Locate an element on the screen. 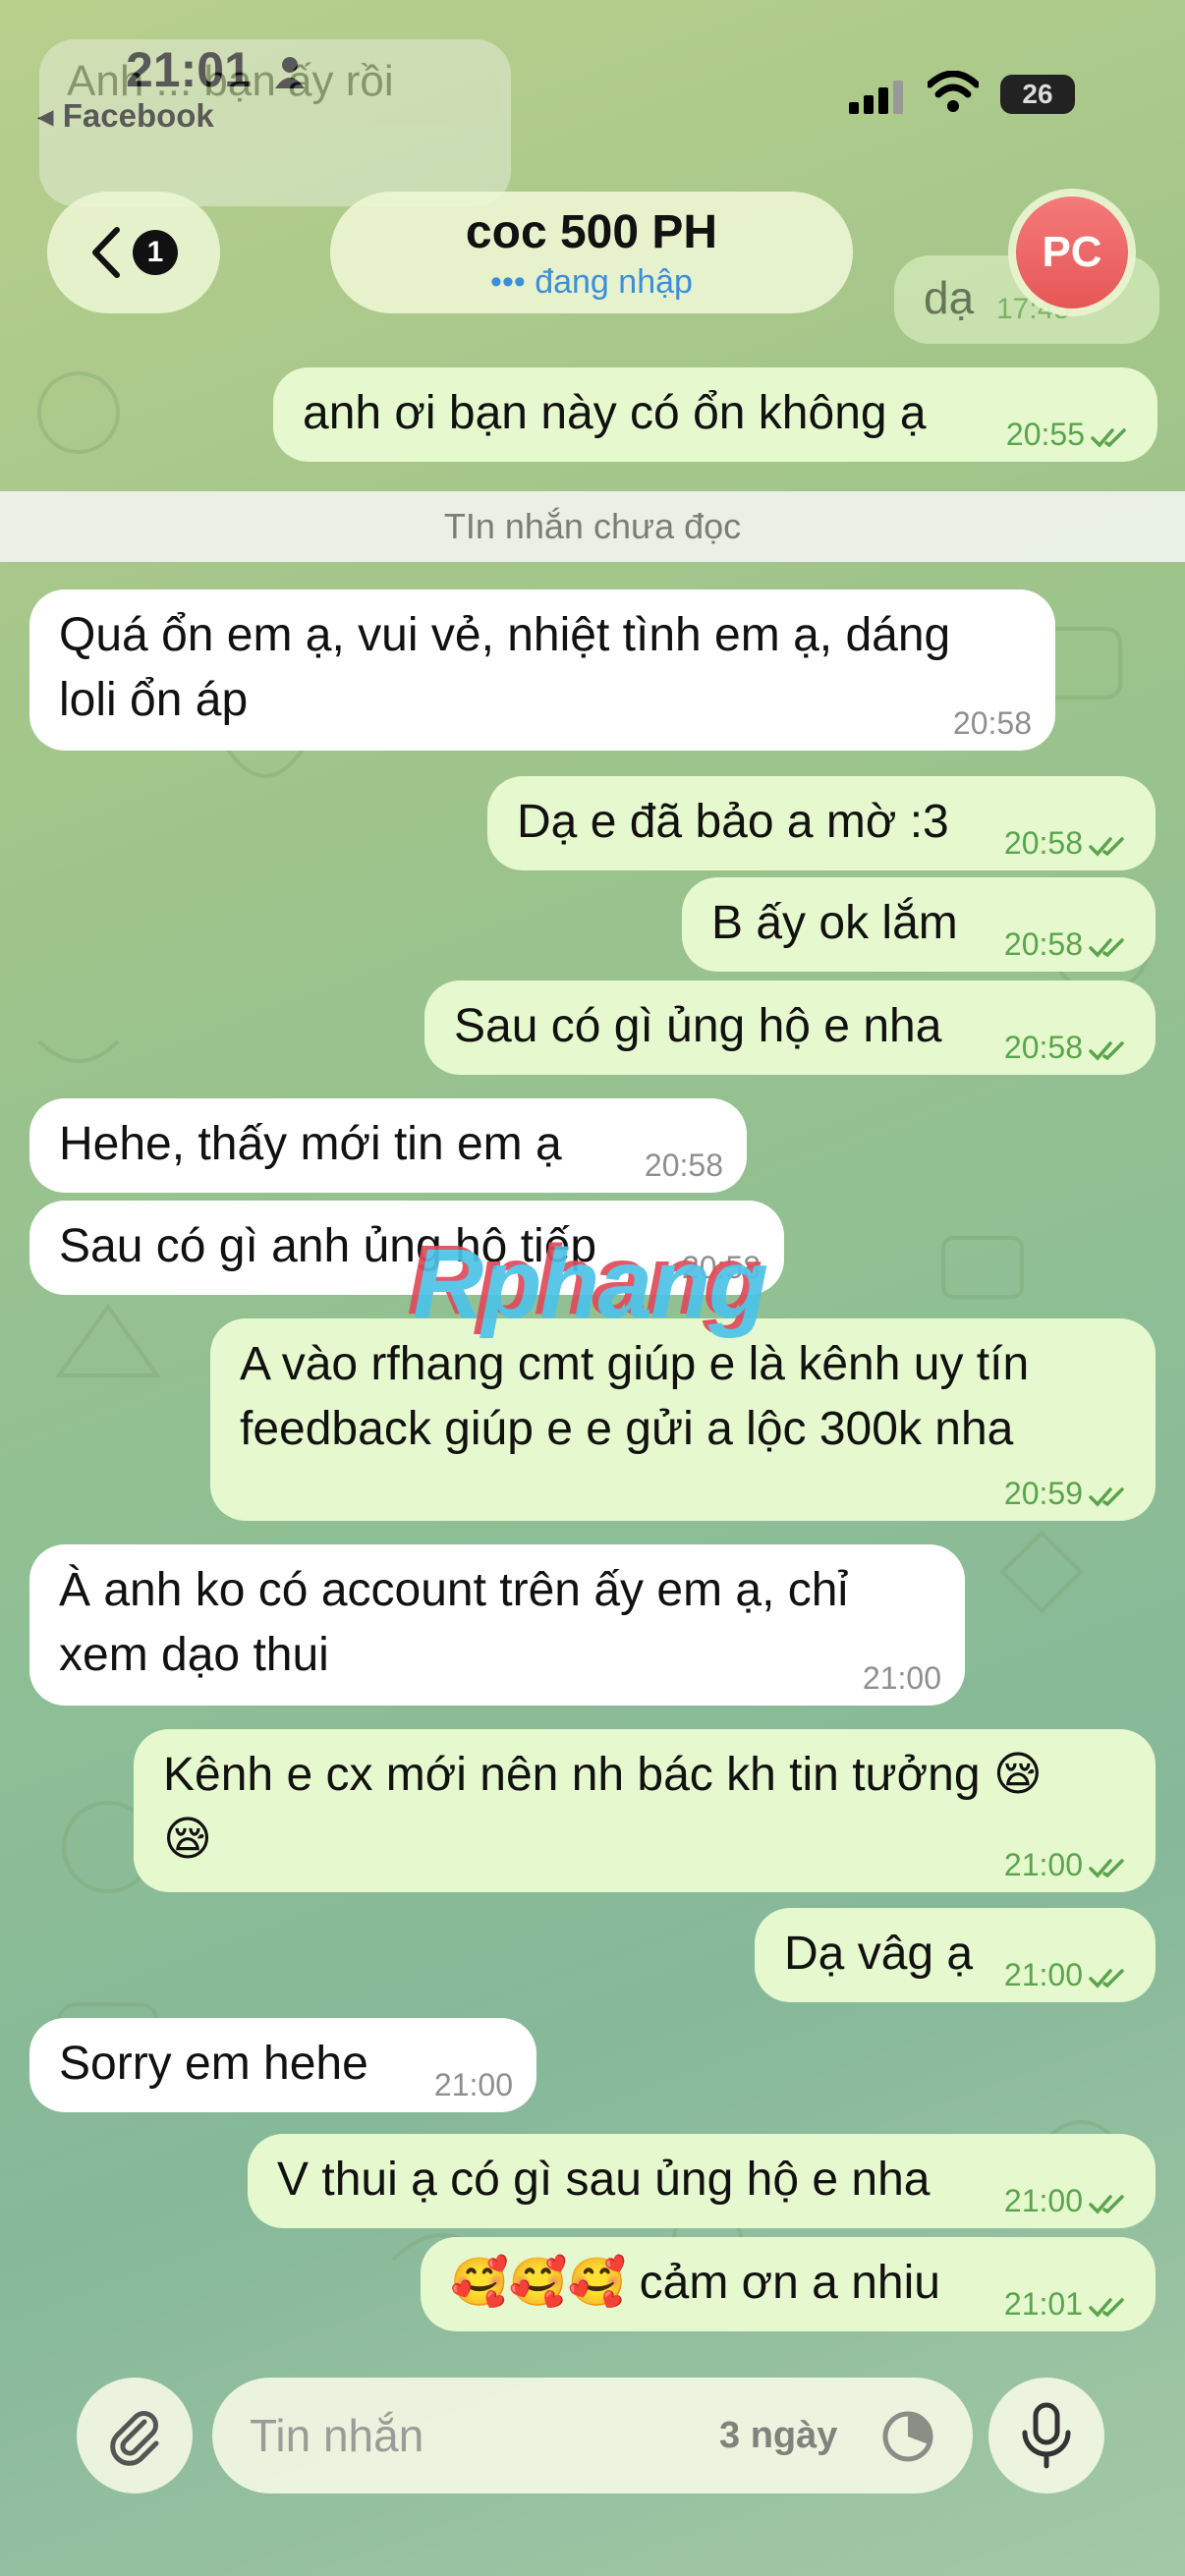 The width and height of the screenshot is (1185, 2576). message-timestamp: 20:55 is located at coordinates (1070, 434).